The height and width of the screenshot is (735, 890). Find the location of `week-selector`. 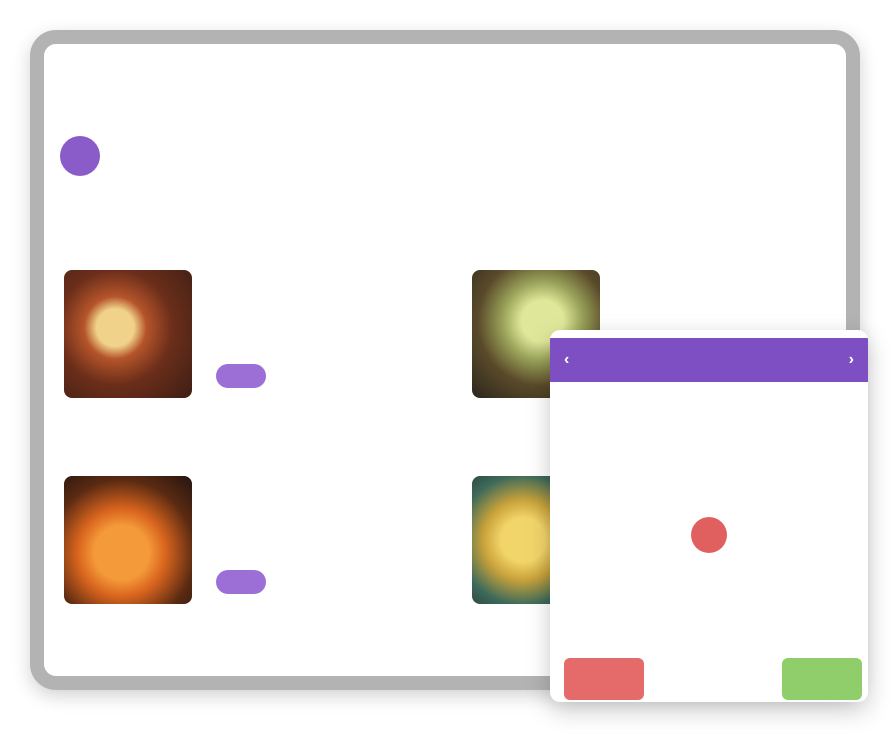

week-selector is located at coordinates (85, 156).